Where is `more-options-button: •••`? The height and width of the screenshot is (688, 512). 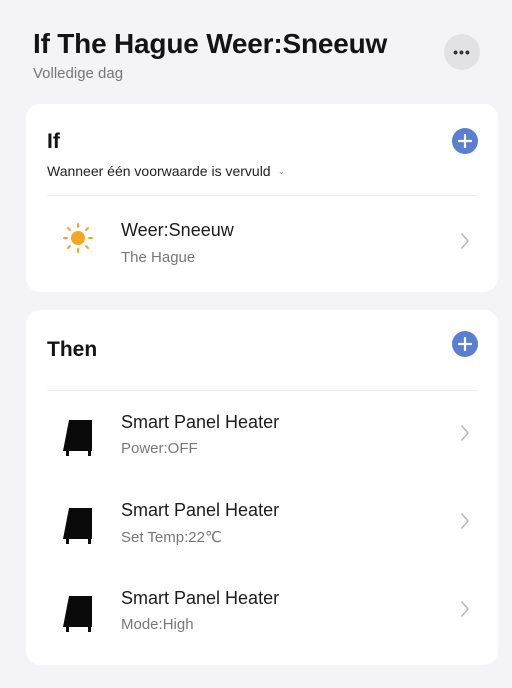
more-options-button: ••• is located at coordinates (462, 52).